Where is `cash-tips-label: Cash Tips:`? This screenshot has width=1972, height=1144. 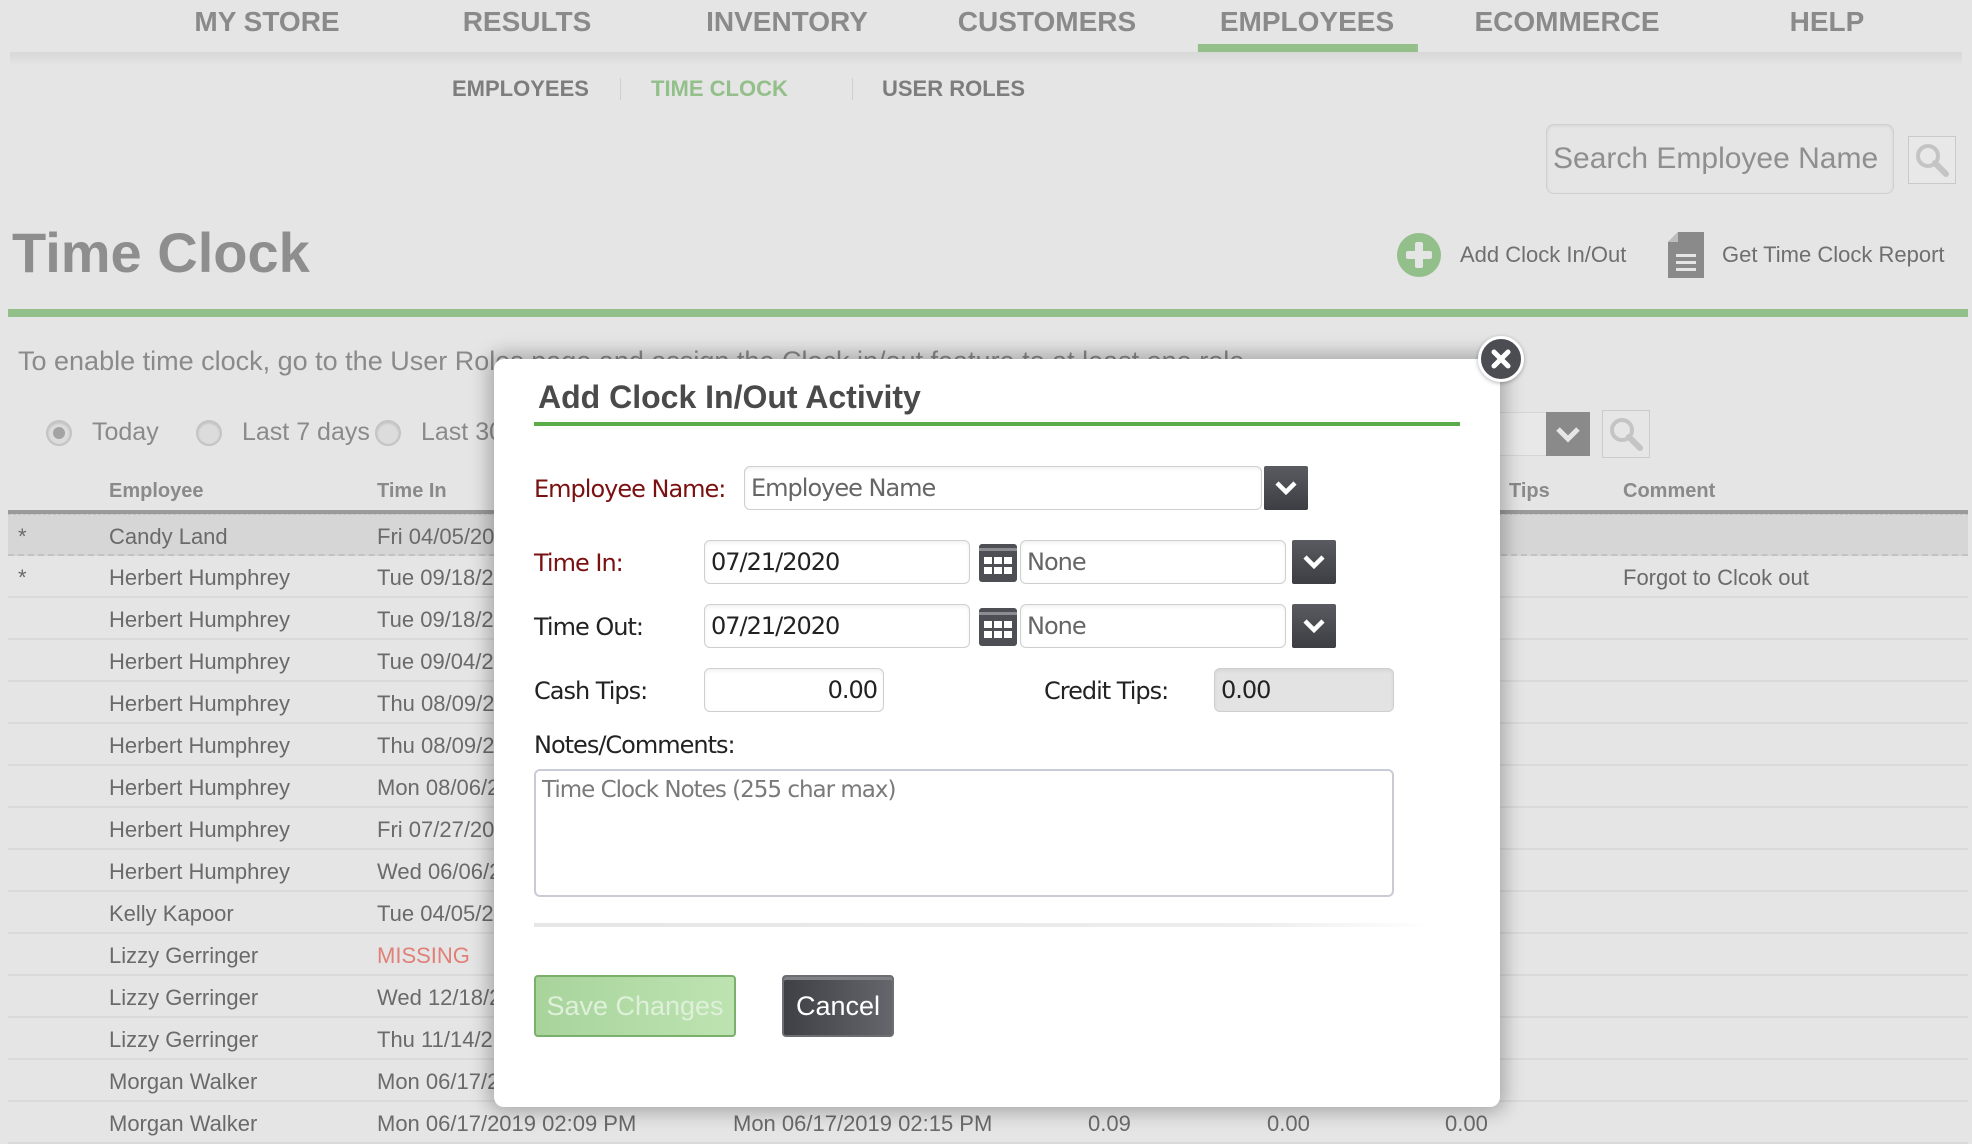
cash-tips-label: Cash Tips: is located at coordinates (591, 691).